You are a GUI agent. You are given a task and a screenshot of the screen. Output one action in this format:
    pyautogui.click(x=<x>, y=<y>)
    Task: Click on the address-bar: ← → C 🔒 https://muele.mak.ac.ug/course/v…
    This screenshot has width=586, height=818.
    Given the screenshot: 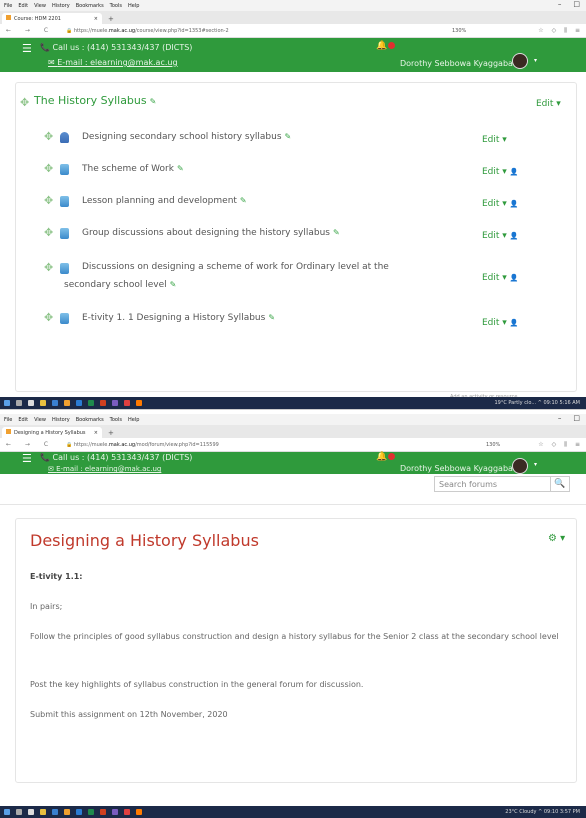 What is the action you would take?
    pyautogui.click(x=293, y=31)
    